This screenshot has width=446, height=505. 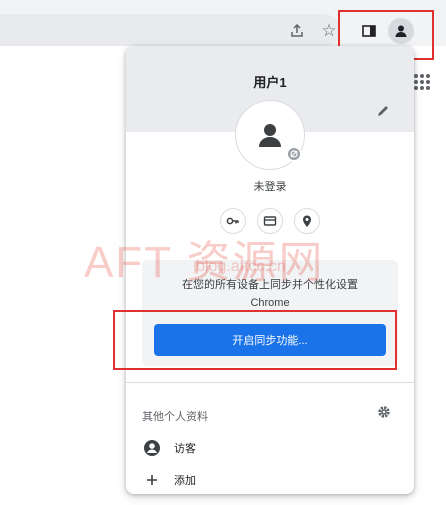 What do you see at coordinates (255, 340) in the screenshot?
I see `highlight-box-sync` at bounding box center [255, 340].